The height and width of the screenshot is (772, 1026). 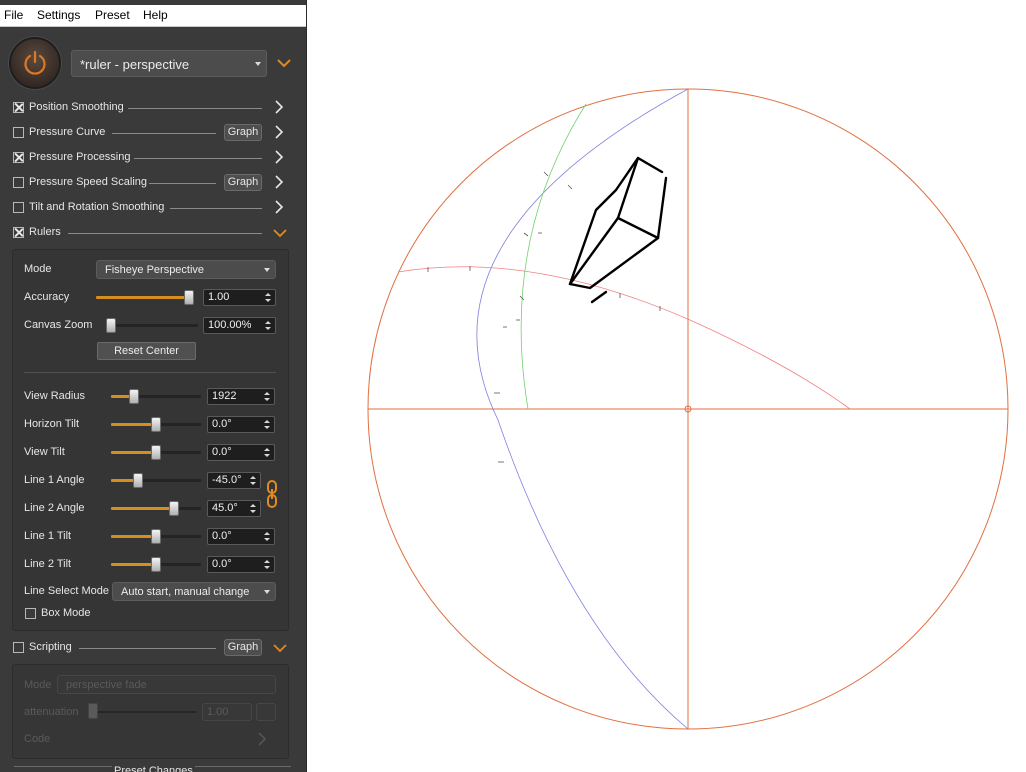 I want to click on horizon-tilt-slider, so click(x=156, y=424).